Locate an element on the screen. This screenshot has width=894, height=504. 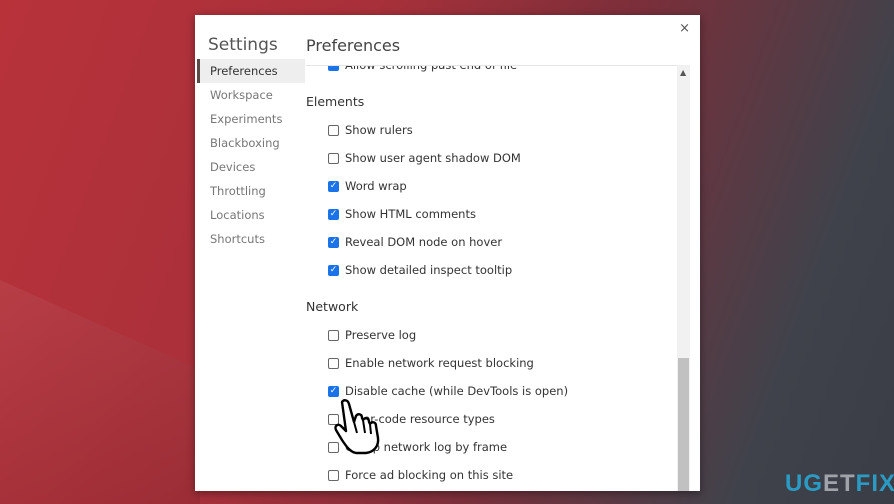
setting-checkbox-row: Enable network request blocking is located at coordinates (431, 363).